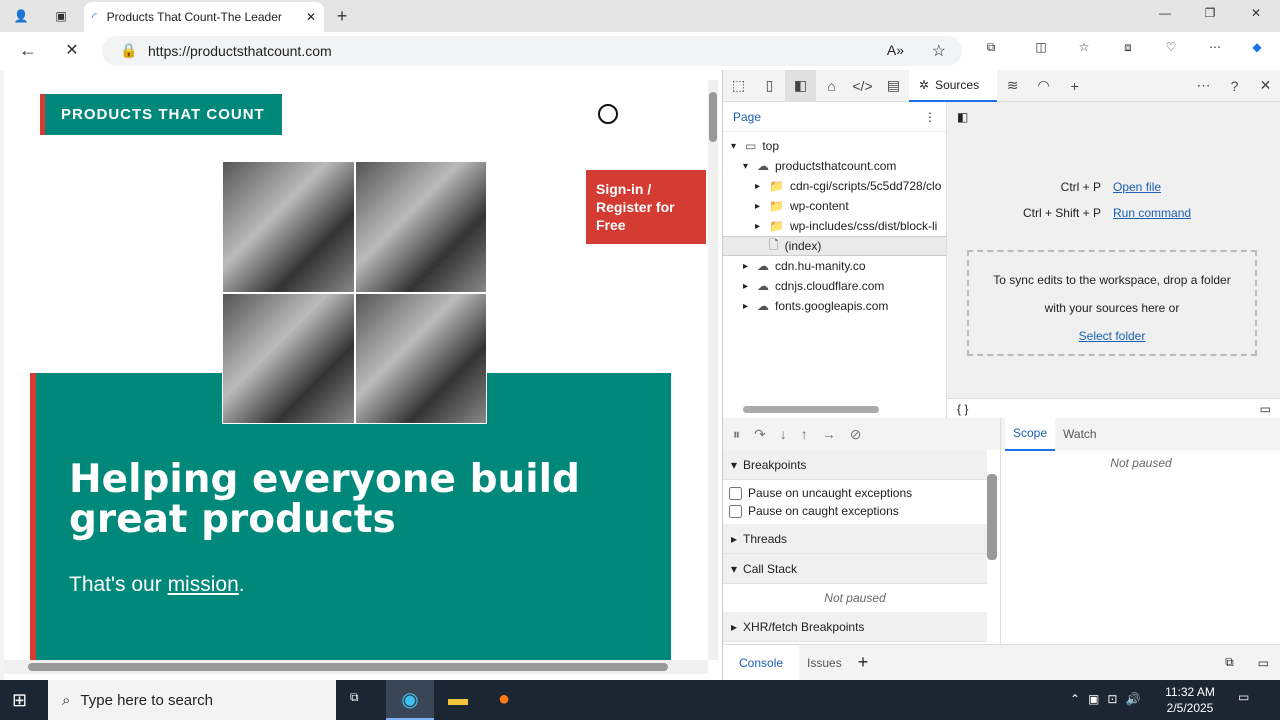 Image resolution: width=1280 pixels, height=720 pixels. What do you see at coordinates (1080, 434) in the screenshot?
I see `tab-watch: Watch` at bounding box center [1080, 434].